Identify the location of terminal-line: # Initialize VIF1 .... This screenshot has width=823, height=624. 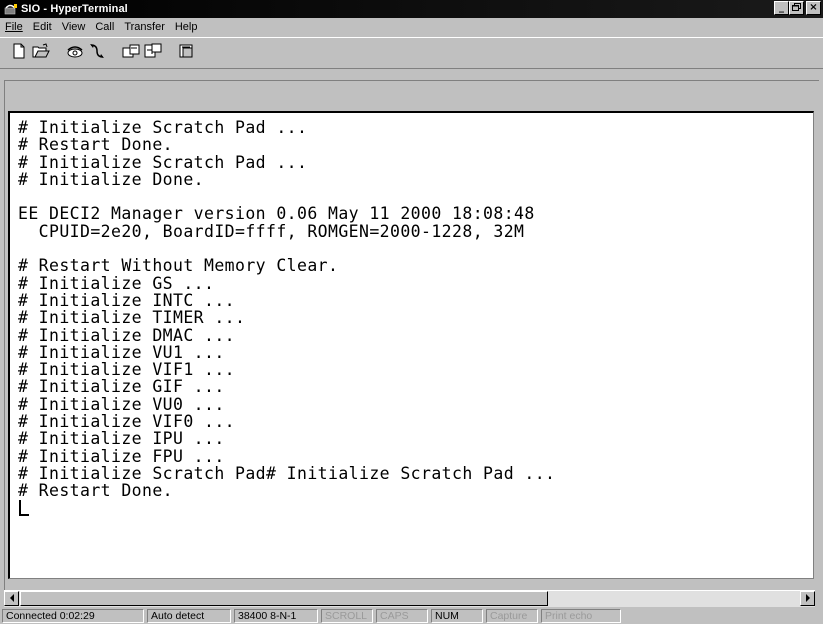
(127, 370).